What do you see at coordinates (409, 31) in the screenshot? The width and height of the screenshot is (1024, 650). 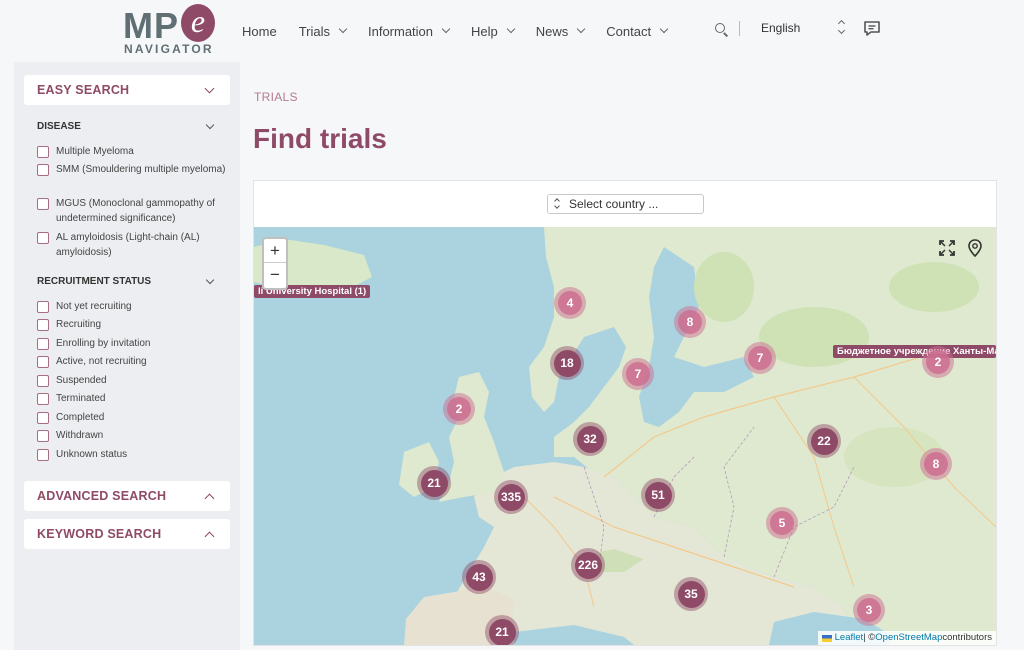 I see `nav-information: Information` at bounding box center [409, 31].